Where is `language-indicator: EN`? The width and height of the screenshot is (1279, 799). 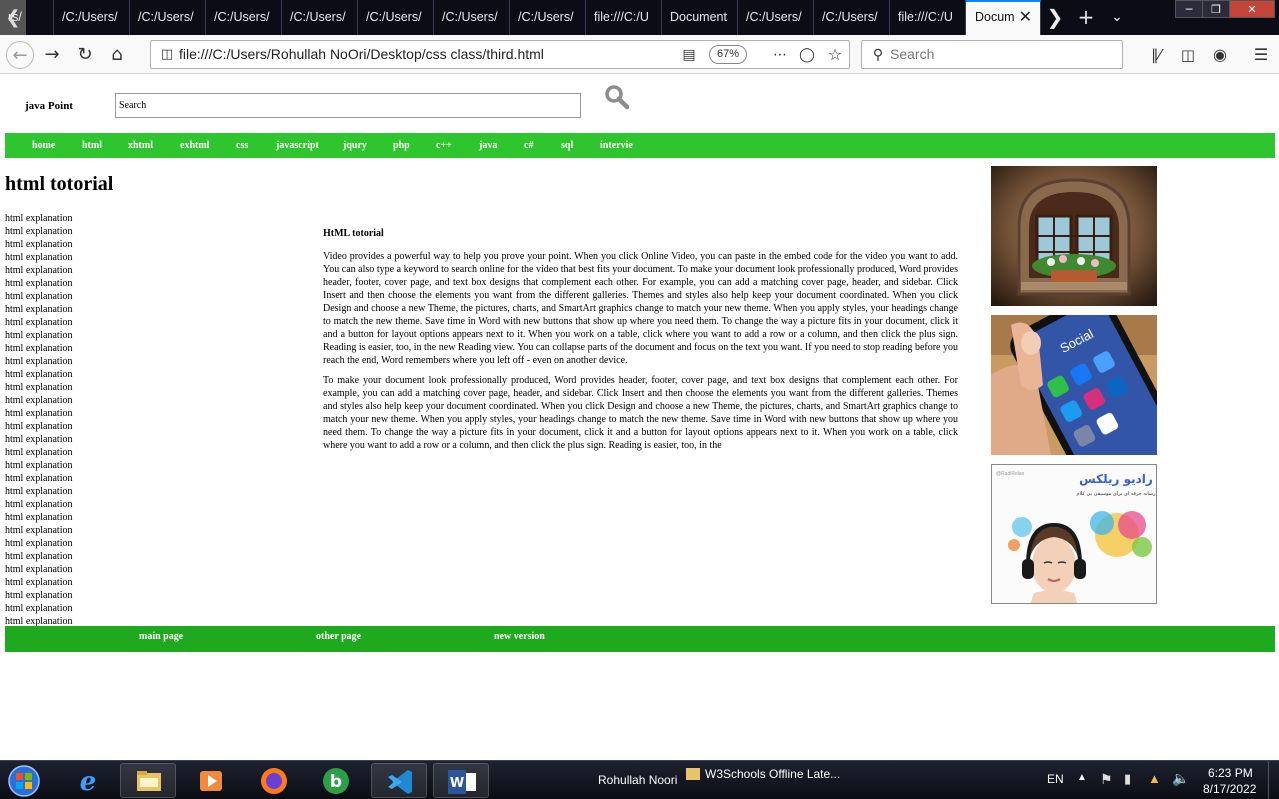
language-indicator: EN is located at coordinates (1055, 779).